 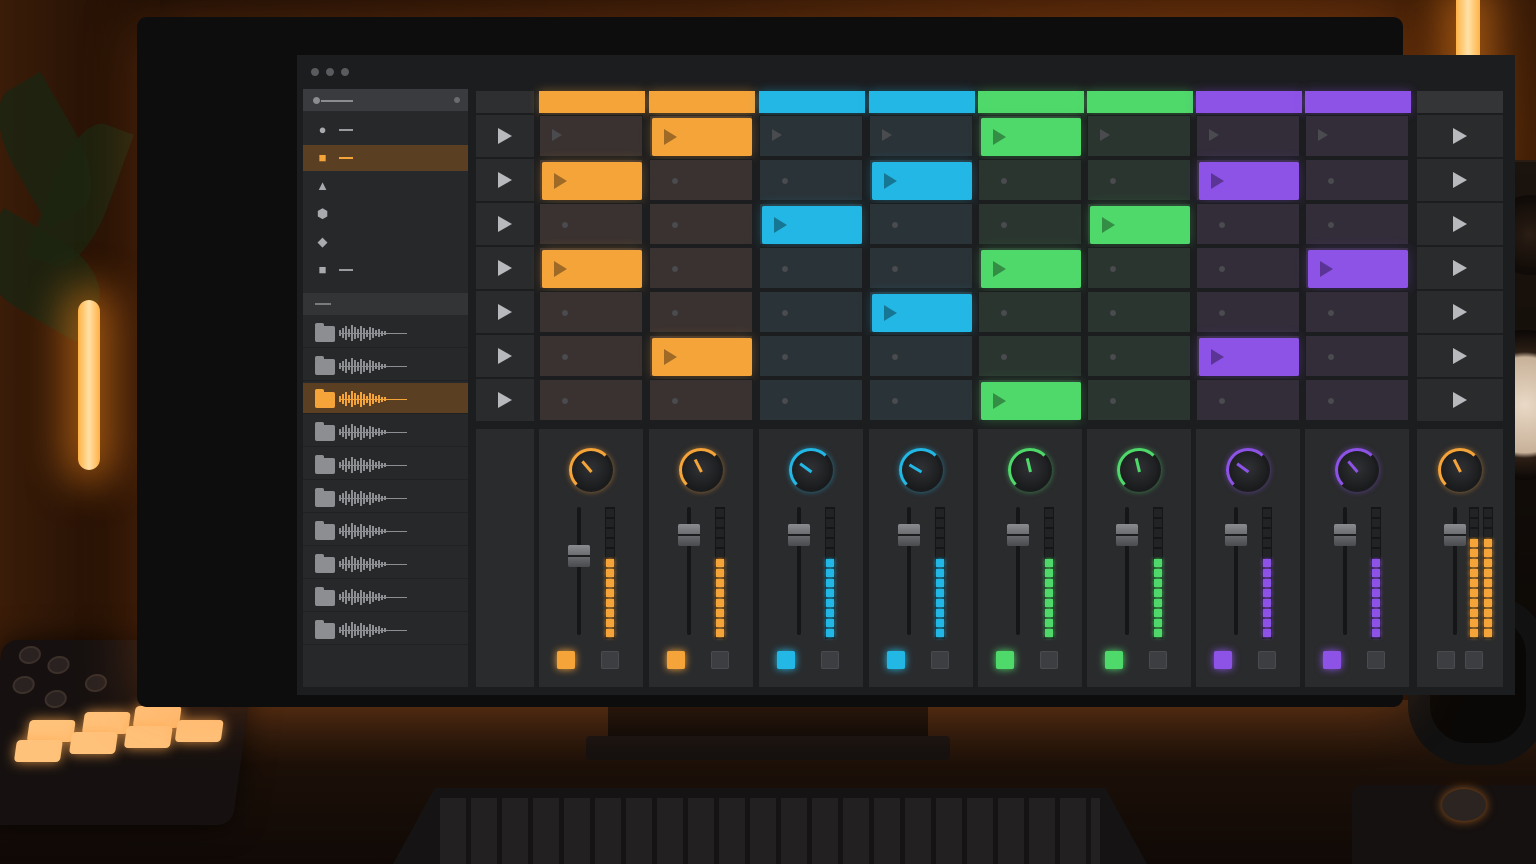 What do you see at coordinates (385, 270) in the screenshot?
I see `browser-category: ■` at bounding box center [385, 270].